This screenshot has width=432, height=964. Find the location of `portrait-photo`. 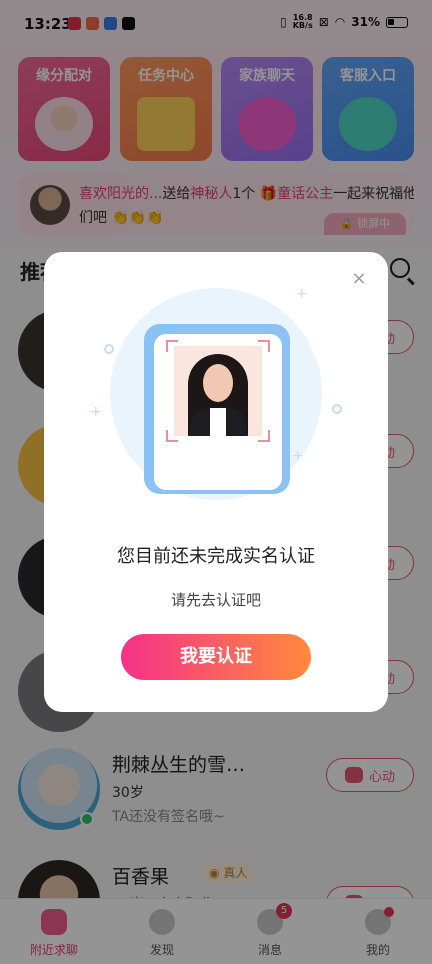

portrait-photo is located at coordinates (218, 391).